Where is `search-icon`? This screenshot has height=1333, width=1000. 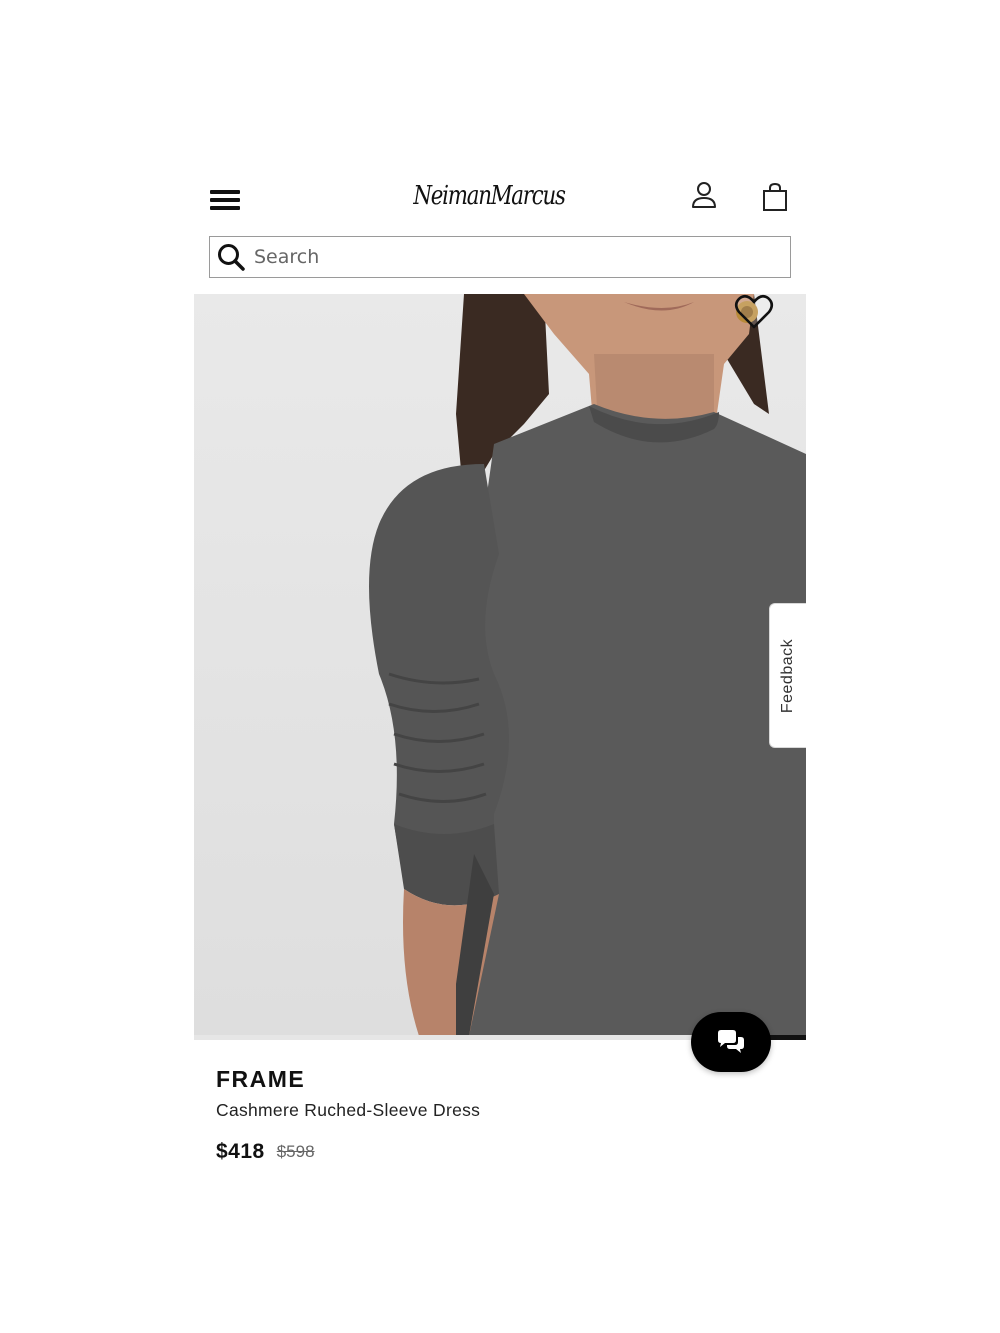
search-icon is located at coordinates (231, 257).